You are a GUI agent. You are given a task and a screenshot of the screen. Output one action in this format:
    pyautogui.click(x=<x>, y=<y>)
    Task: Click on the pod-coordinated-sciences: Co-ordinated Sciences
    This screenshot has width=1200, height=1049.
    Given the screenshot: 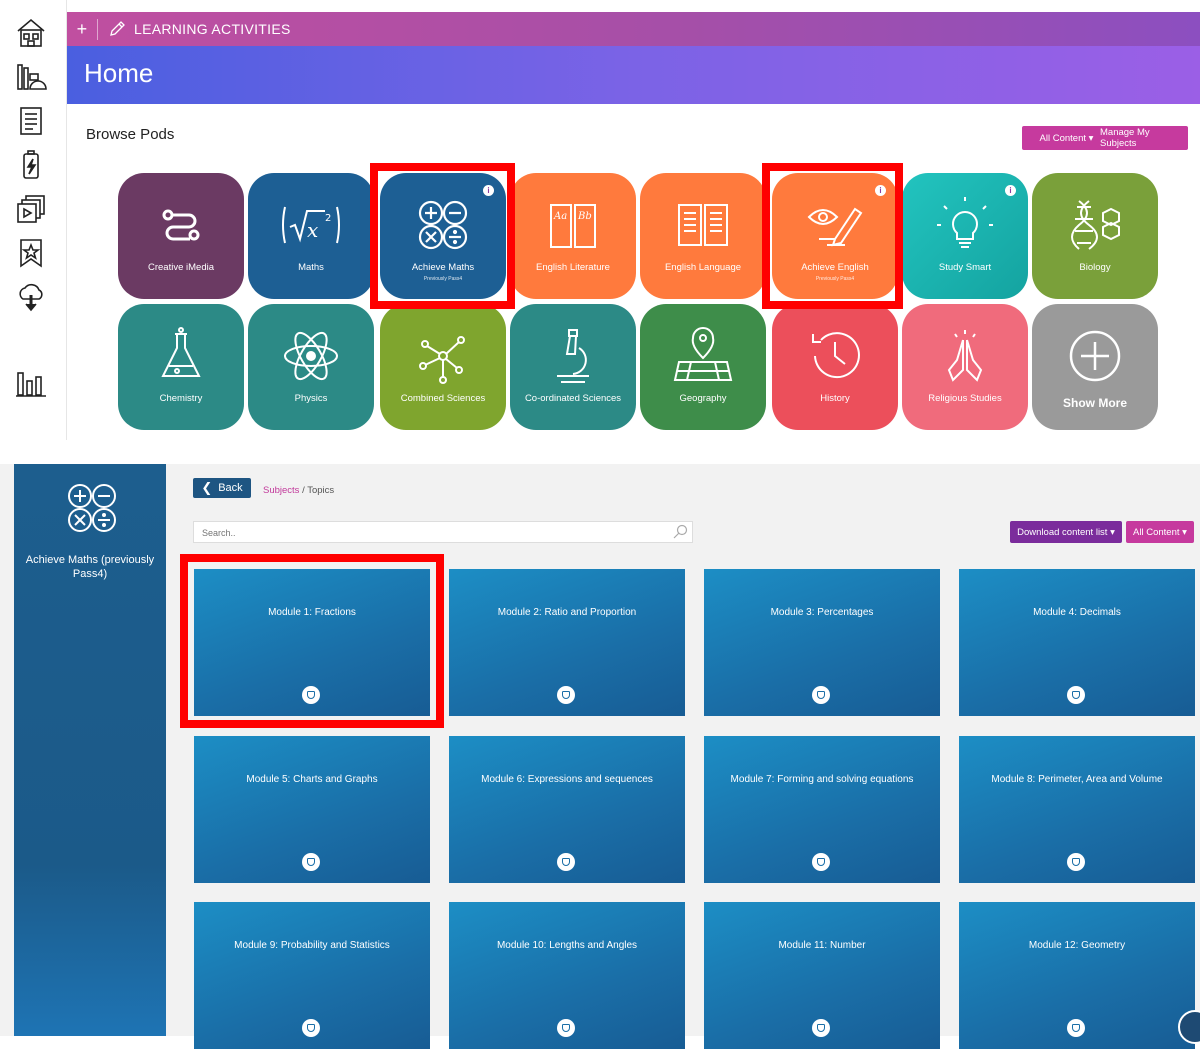 What is the action you would take?
    pyautogui.click(x=573, y=367)
    